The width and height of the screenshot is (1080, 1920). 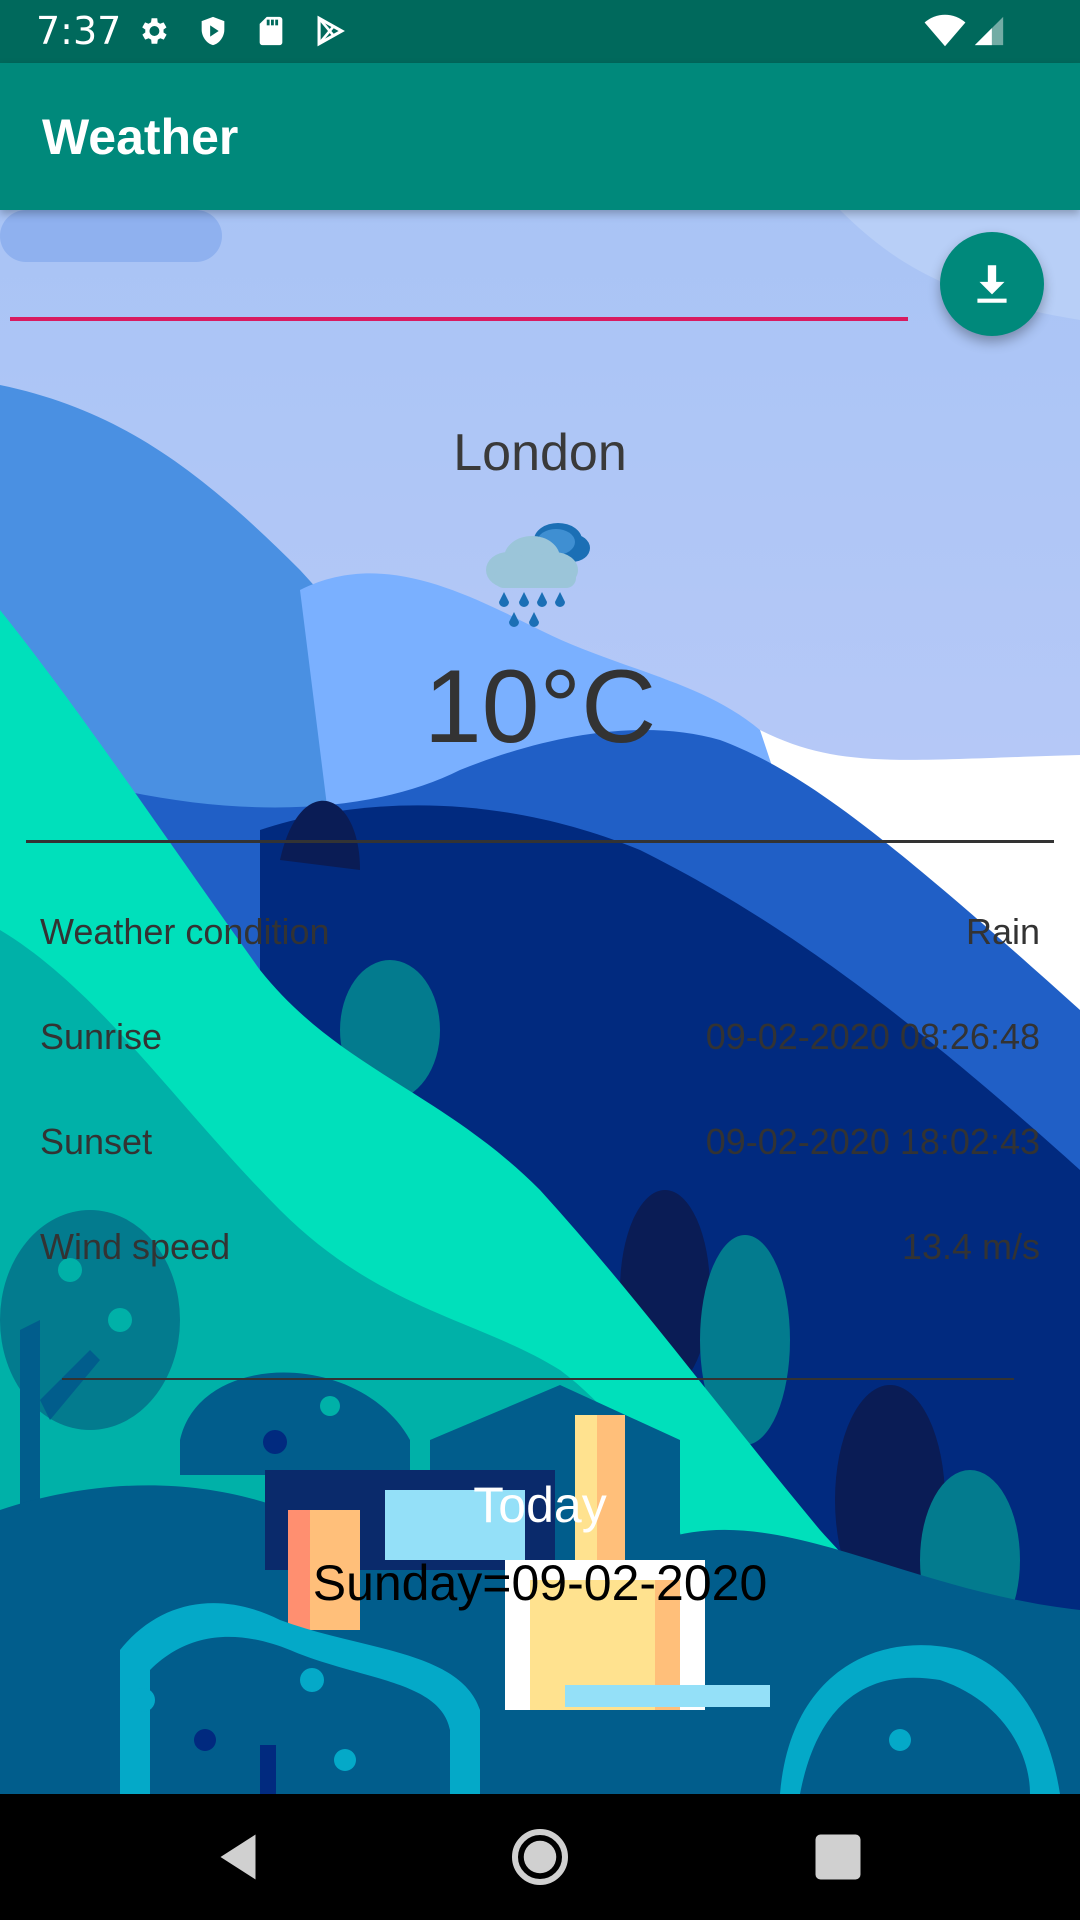 What do you see at coordinates (540, 453) in the screenshot?
I see `city-name: London` at bounding box center [540, 453].